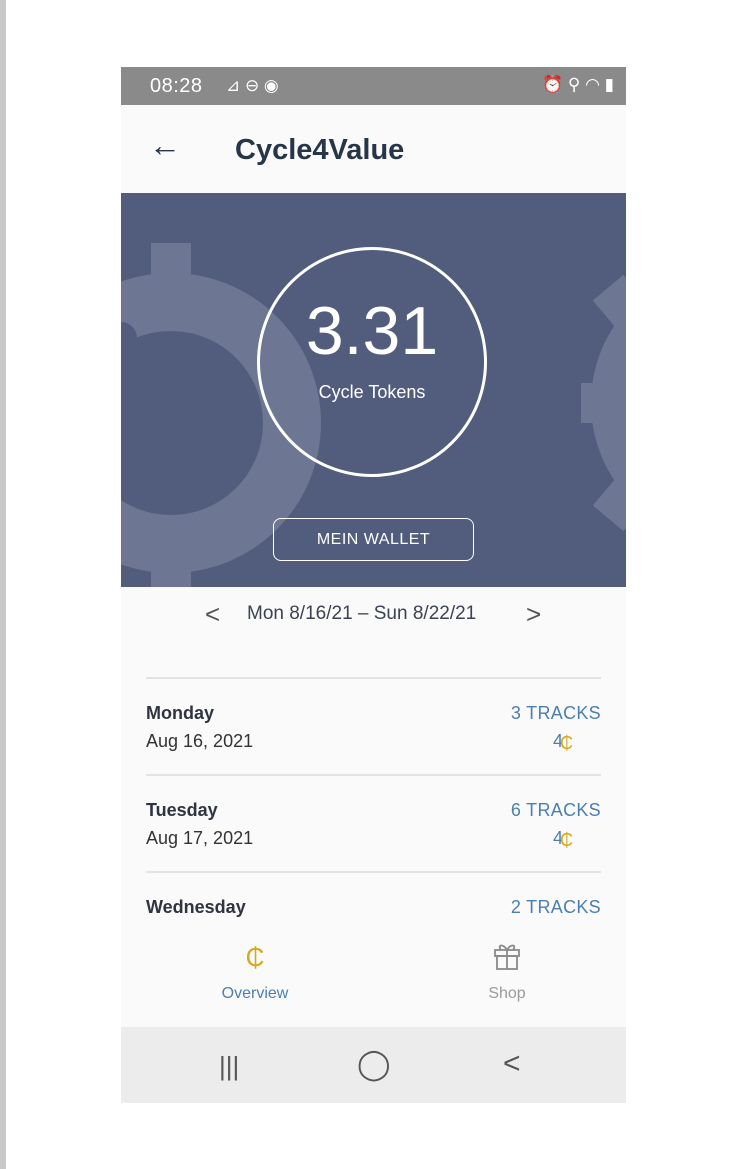 This screenshot has width=743, height=1169. Describe the element at coordinates (212, 614) in the screenshot. I see `previous-week-button: <` at that location.